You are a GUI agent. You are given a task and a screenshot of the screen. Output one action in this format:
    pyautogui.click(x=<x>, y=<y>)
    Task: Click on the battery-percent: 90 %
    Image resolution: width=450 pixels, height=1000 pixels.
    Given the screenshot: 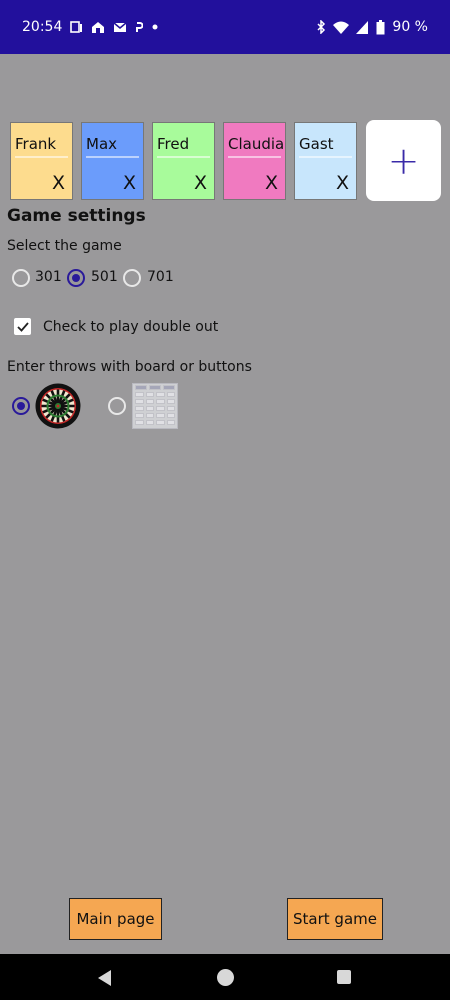 What is the action you would take?
    pyautogui.click(x=410, y=27)
    